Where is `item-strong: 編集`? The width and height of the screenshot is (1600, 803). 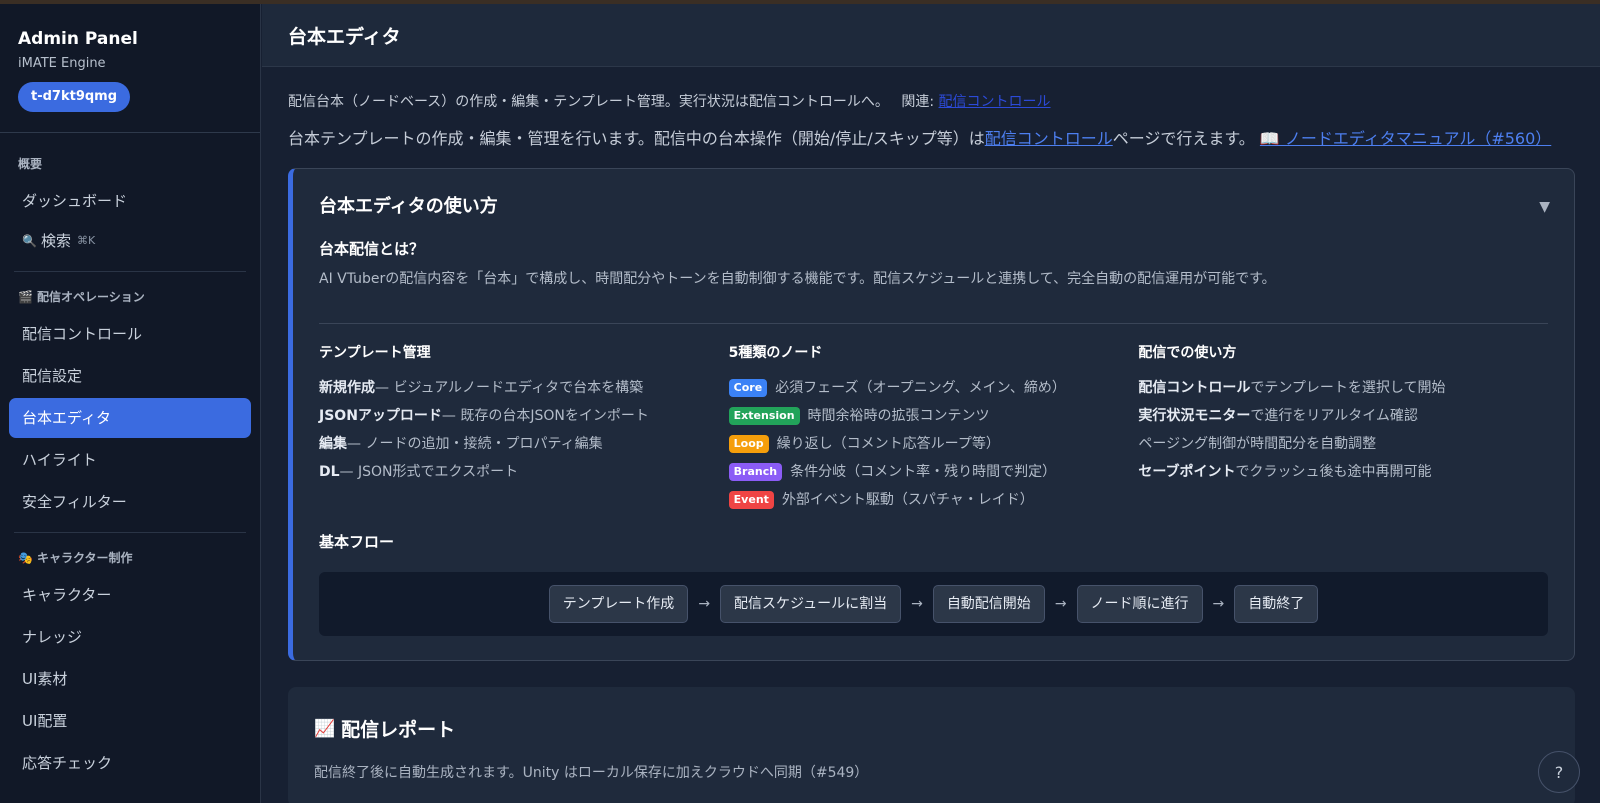 item-strong: 編集 is located at coordinates (333, 444).